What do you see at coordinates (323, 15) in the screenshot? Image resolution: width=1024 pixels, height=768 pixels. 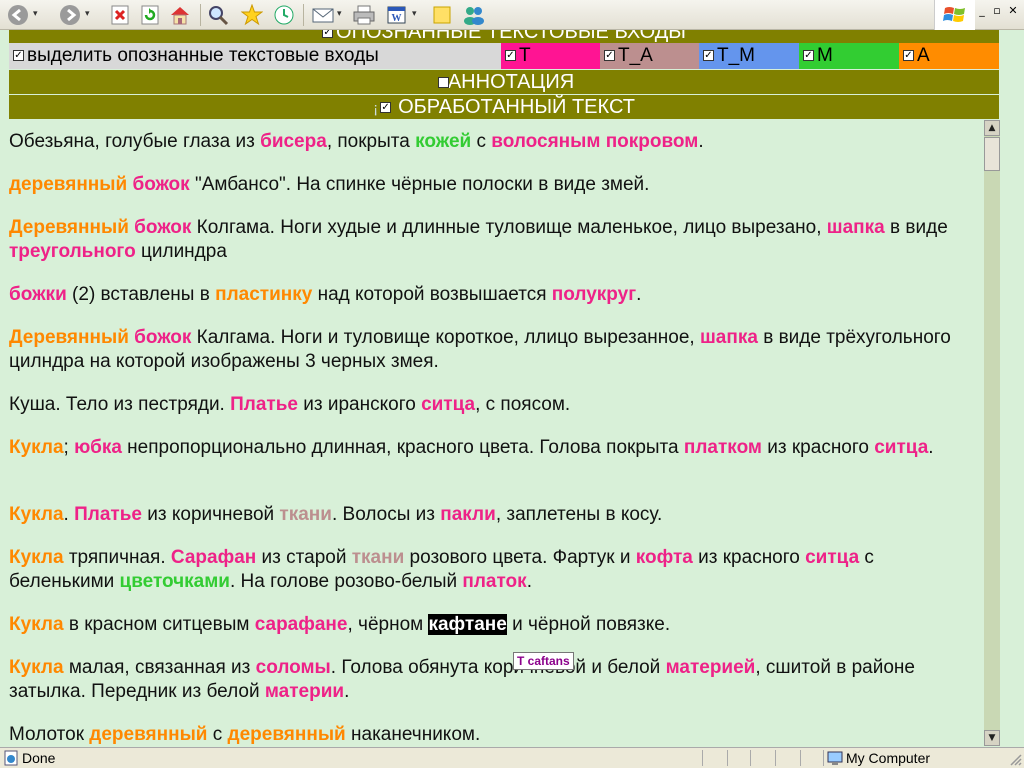 I see `mail-icon` at bounding box center [323, 15].